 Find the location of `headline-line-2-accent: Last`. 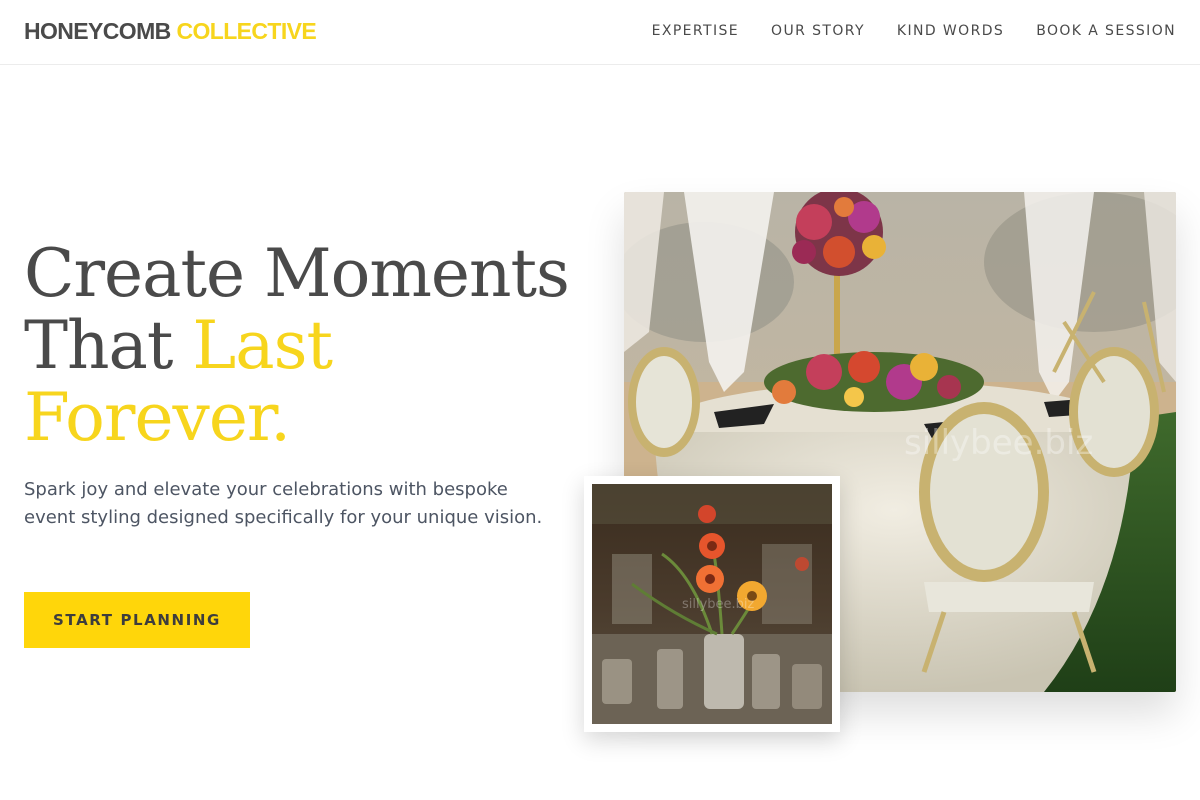

headline-line-2-accent: Last is located at coordinates (262, 345).